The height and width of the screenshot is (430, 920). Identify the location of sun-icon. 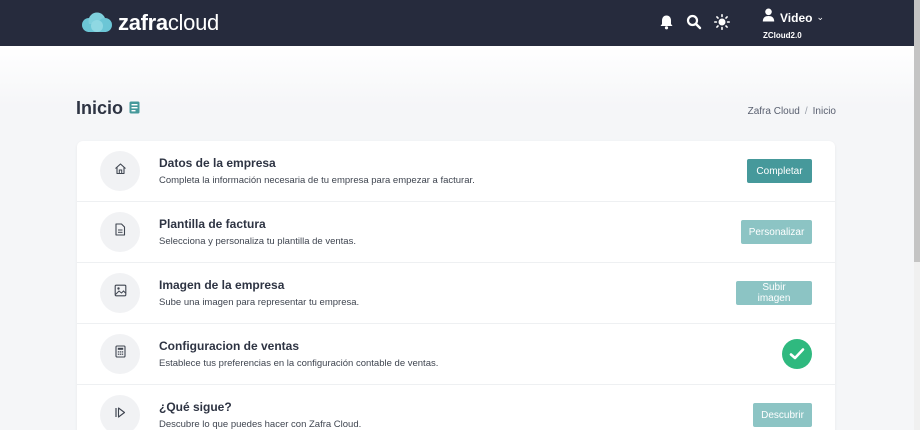
(722, 22).